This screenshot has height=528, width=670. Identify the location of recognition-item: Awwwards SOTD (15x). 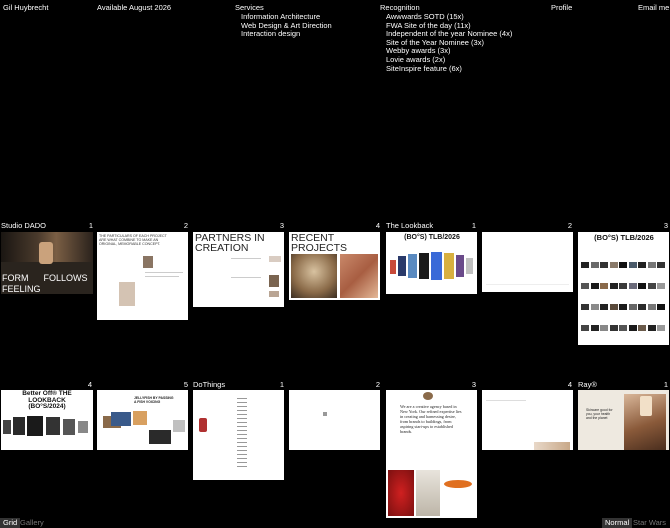
(425, 16).